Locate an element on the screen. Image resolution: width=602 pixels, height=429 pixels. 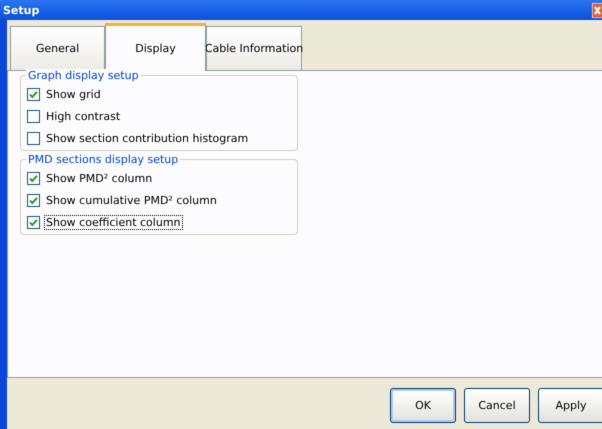
checkbox-label: Show cumulative PMD² column is located at coordinates (131, 200).